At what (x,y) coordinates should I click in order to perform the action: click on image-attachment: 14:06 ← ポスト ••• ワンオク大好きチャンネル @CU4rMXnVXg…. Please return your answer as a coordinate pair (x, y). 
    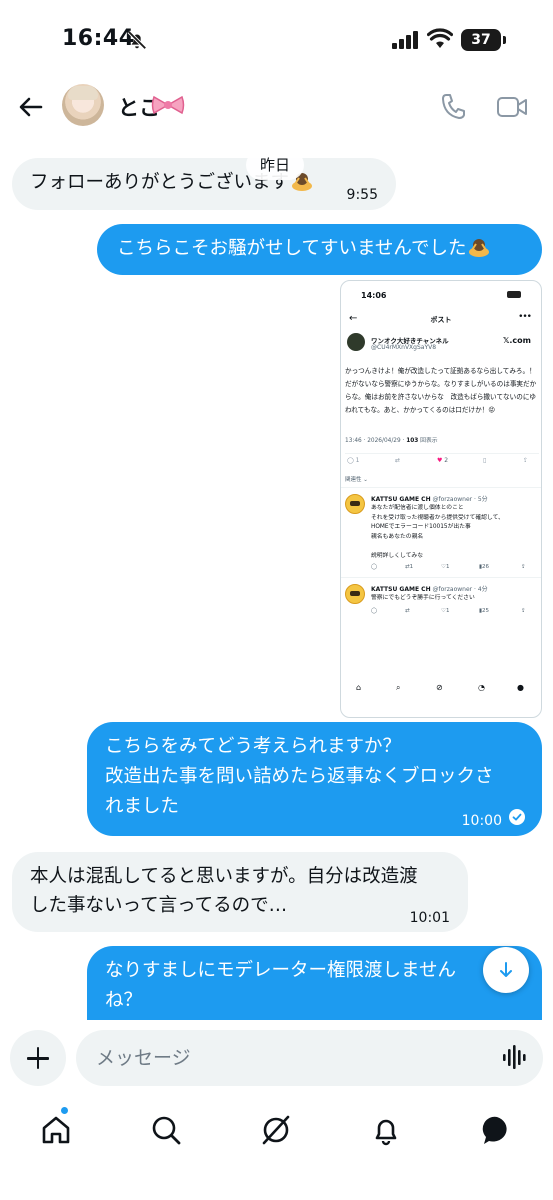
    Looking at the image, I should click on (441, 499).